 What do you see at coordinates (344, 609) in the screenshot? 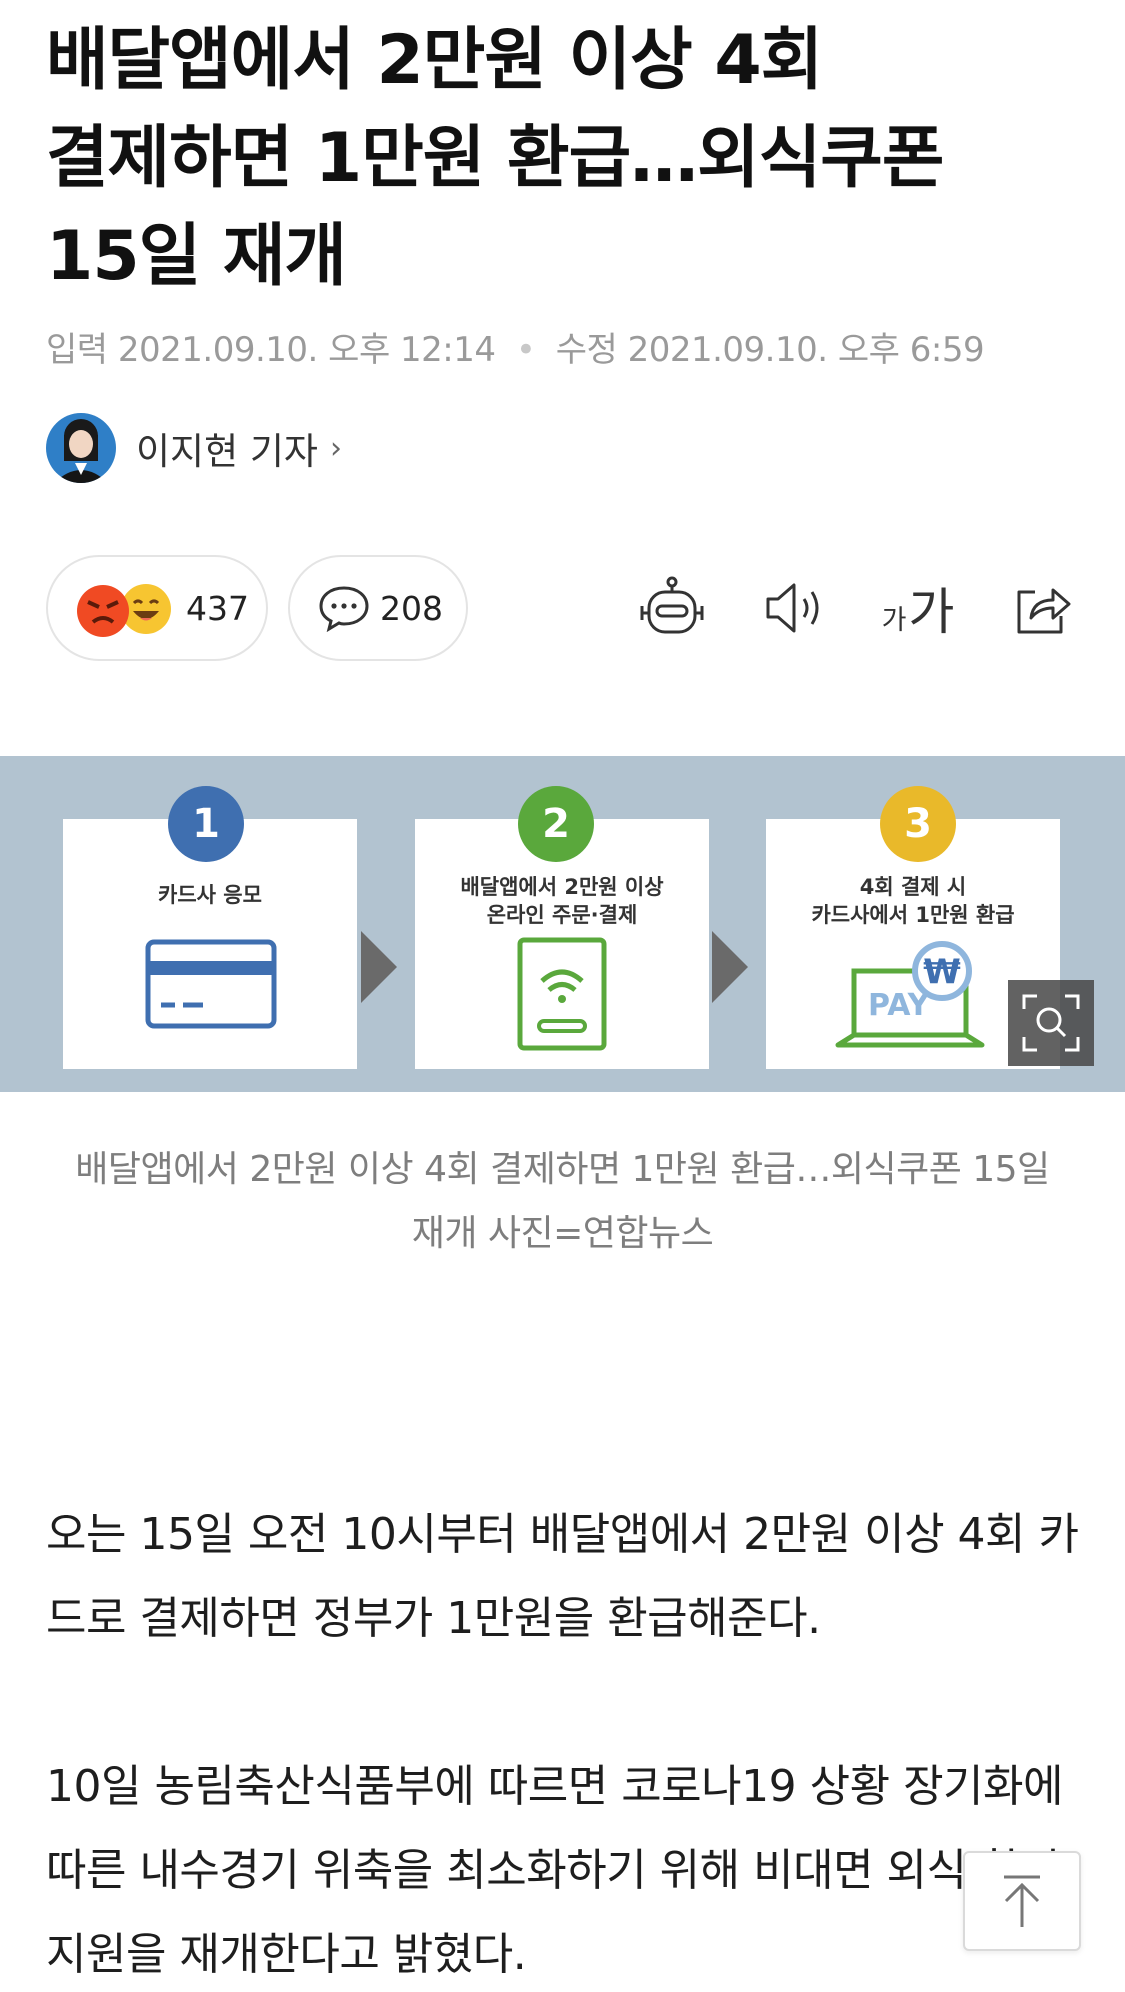
I see `comment-icon` at bounding box center [344, 609].